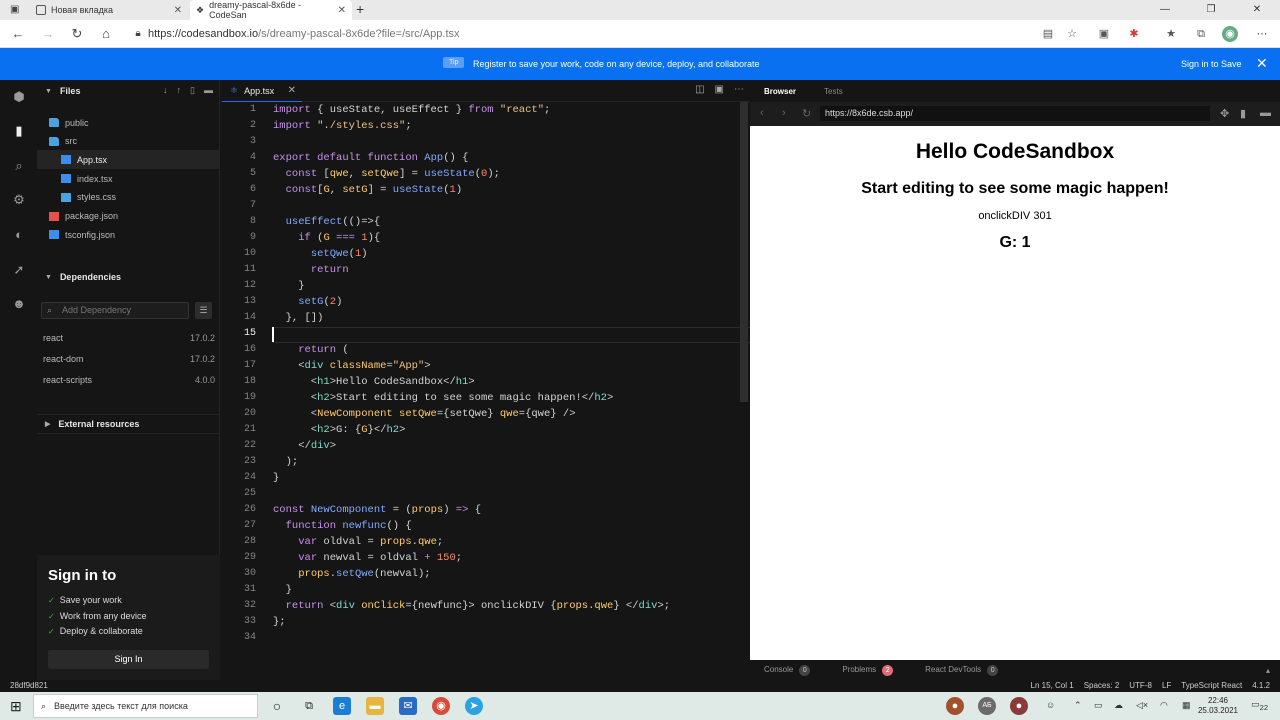 The image size is (1280, 720). Describe the element at coordinates (19, 236) in the screenshot. I see `github-icon: ◐` at that location.